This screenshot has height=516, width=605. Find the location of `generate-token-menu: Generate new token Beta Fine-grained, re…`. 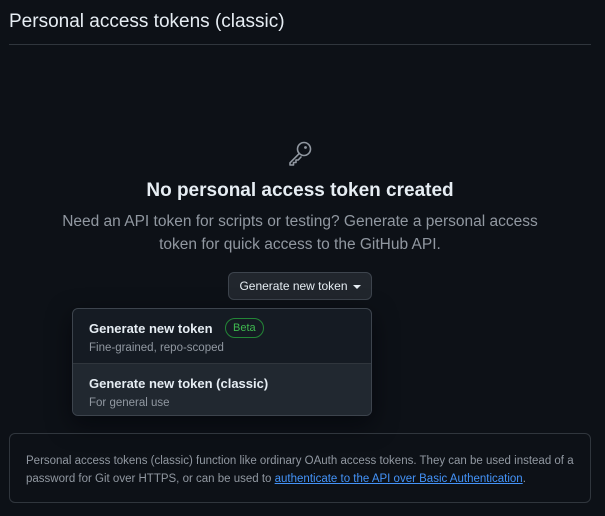

generate-token-menu: Generate new token Beta Fine-grained, re… is located at coordinates (222, 362).